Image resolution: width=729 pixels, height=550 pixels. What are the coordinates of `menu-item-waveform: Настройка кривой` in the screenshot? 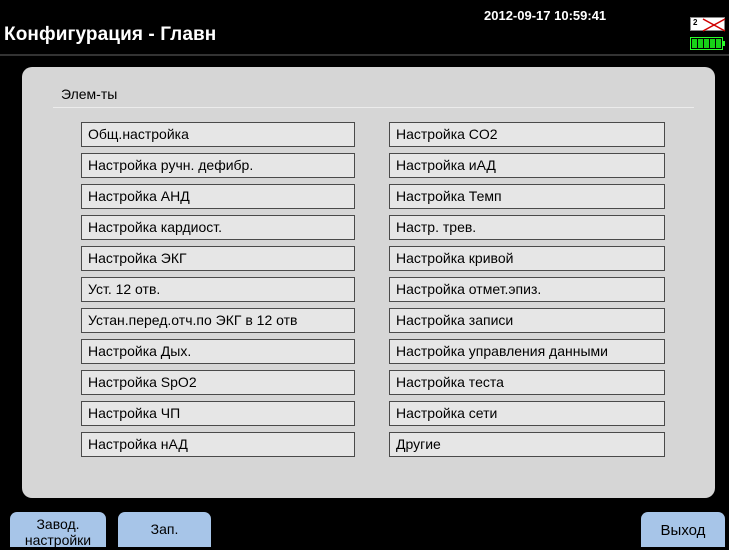 It's located at (527, 258).